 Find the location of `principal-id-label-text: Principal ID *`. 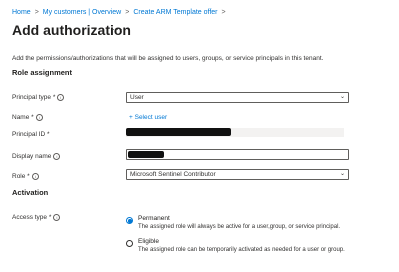

principal-id-label-text: Principal ID * is located at coordinates (31, 134).